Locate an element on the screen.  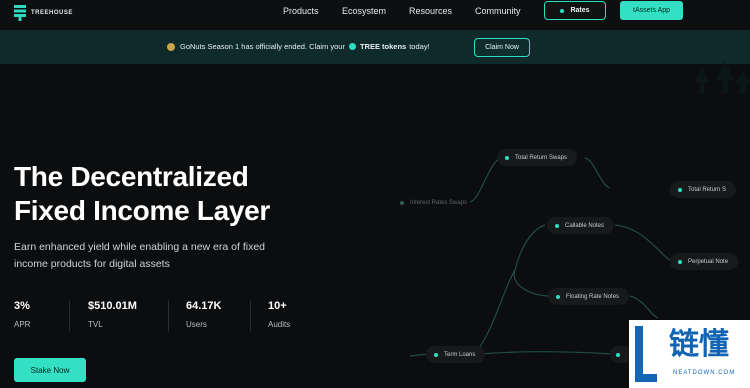
stat-tvl: $510.01M TVL is located at coordinates (112, 317).